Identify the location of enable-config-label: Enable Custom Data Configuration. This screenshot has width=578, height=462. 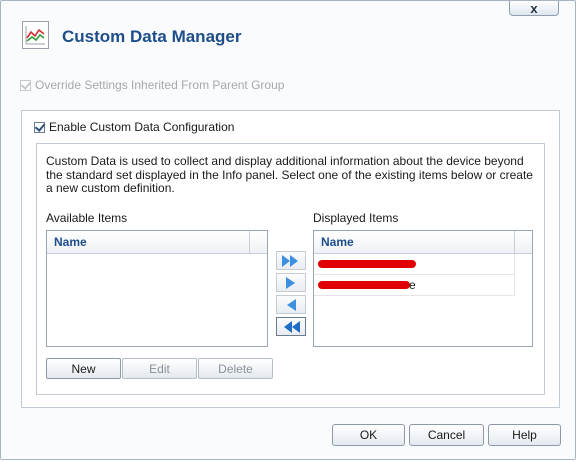
(142, 127).